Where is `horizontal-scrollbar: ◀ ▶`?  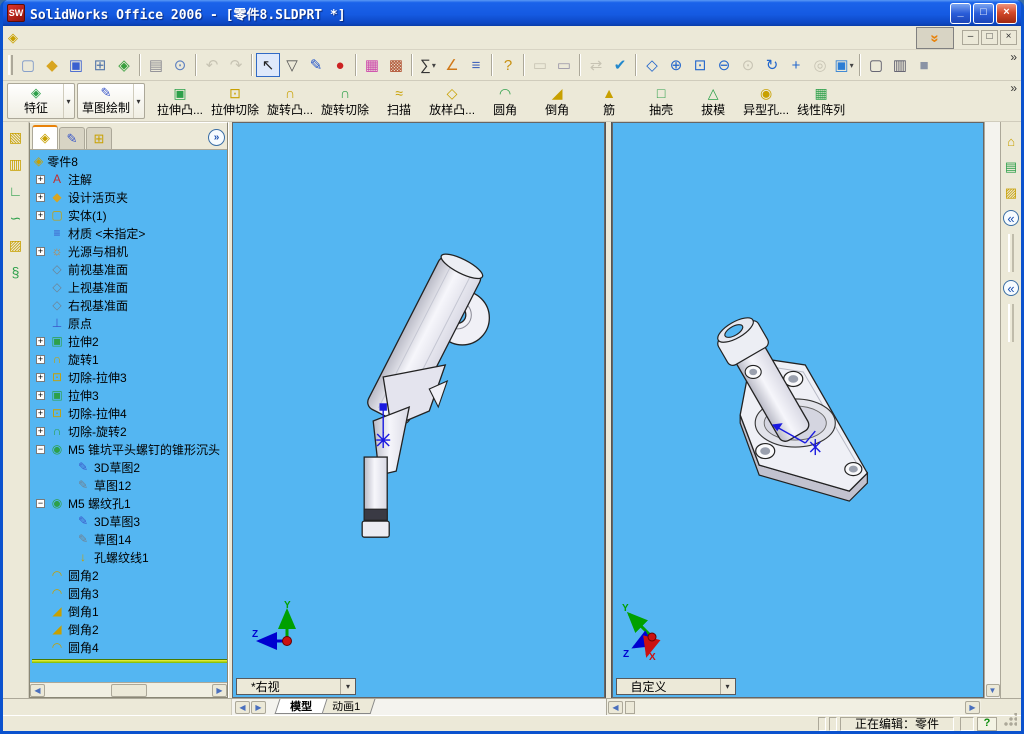
horizontal-scrollbar: ◀ ▶ is located at coordinates (794, 707).